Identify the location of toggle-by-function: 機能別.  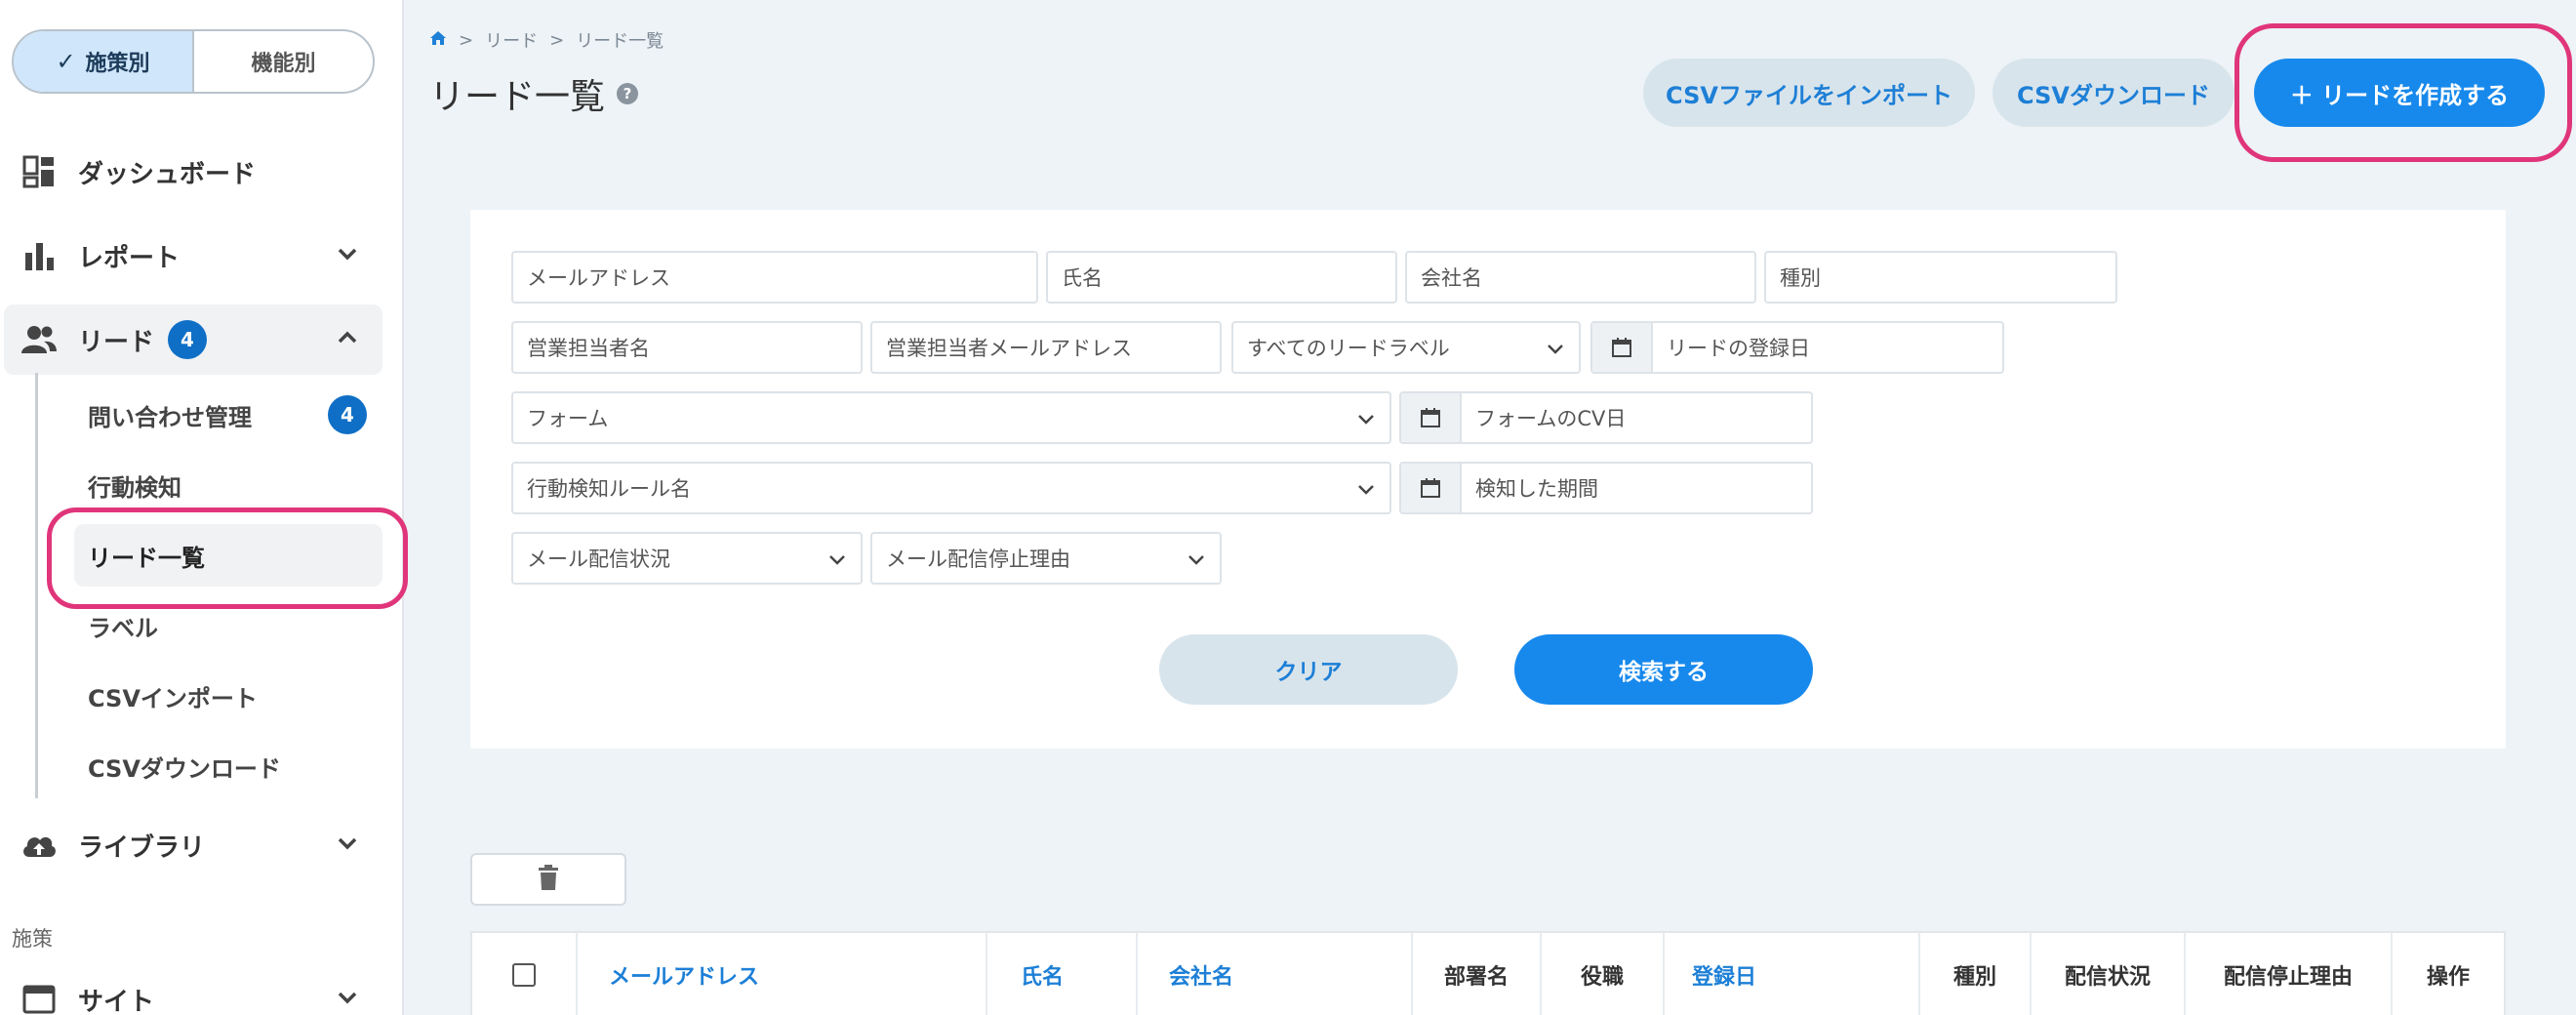
(283, 62).